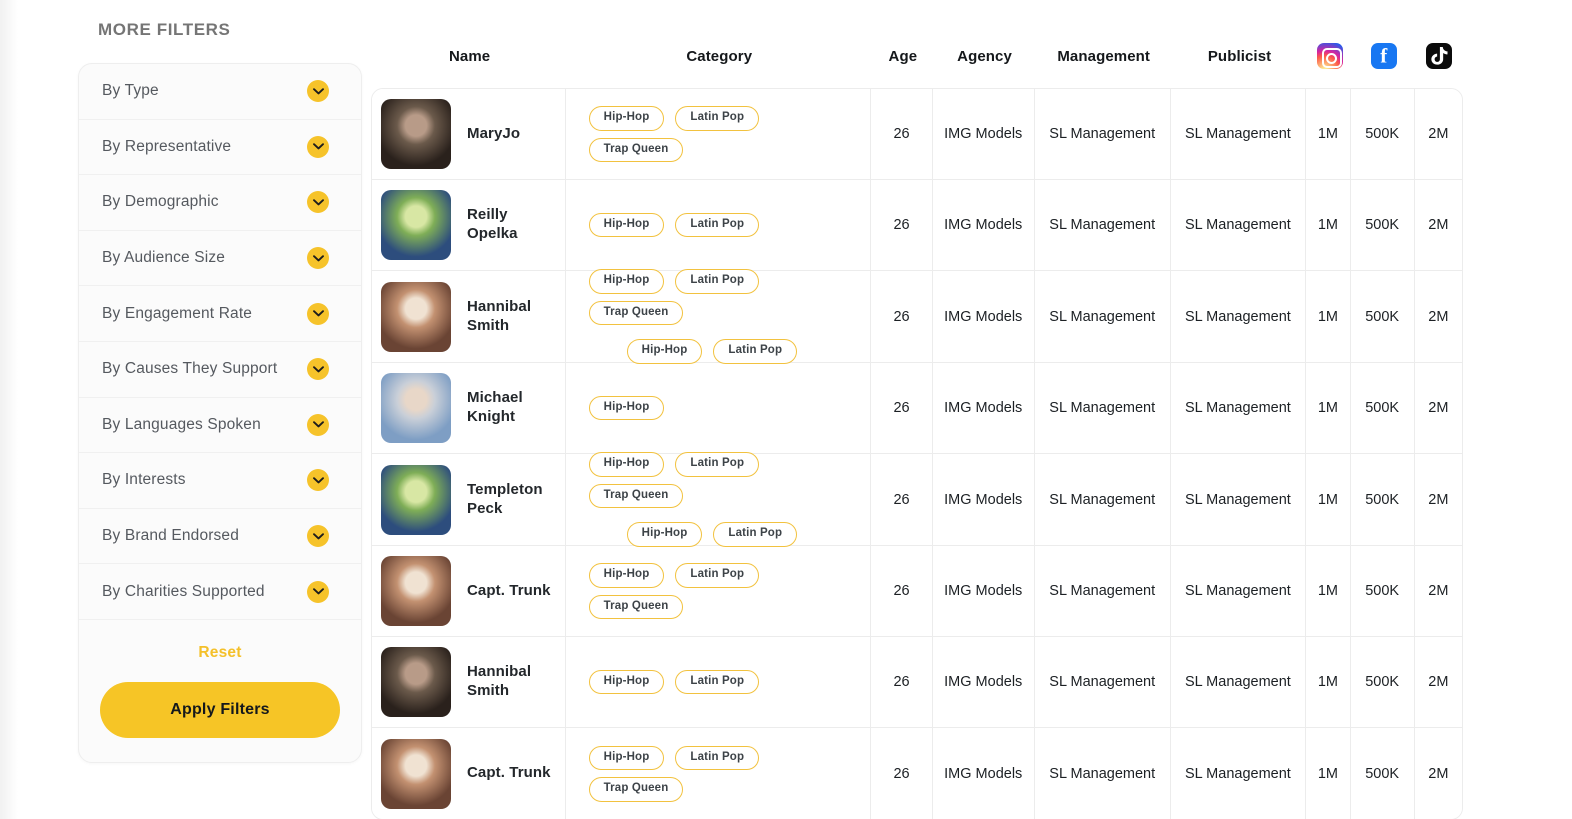 Image resolution: width=1572 pixels, height=819 pixels. Describe the element at coordinates (470, 56) in the screenshot. I see `table-header-name: Name` at that location.